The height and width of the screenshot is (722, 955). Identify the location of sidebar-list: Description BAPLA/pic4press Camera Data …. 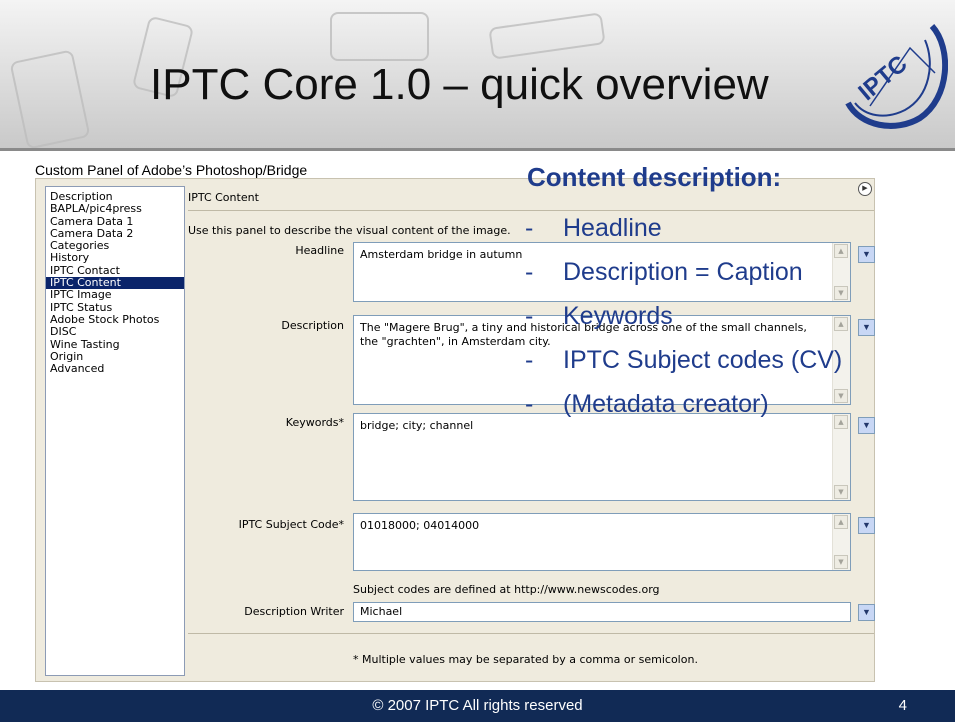
(115, 431).